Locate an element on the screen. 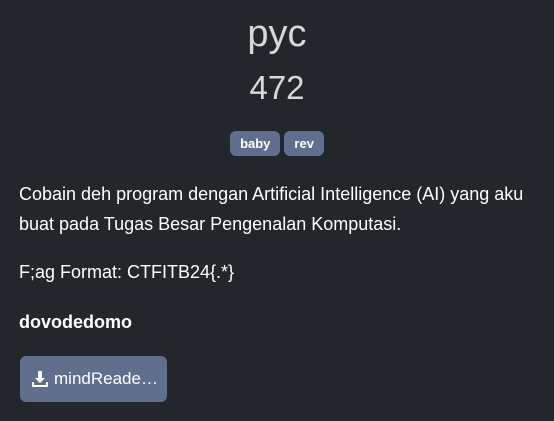 This screenshot has height=421, width=554. challenge-author: dovodedomo is located at coordinates (75, 322).